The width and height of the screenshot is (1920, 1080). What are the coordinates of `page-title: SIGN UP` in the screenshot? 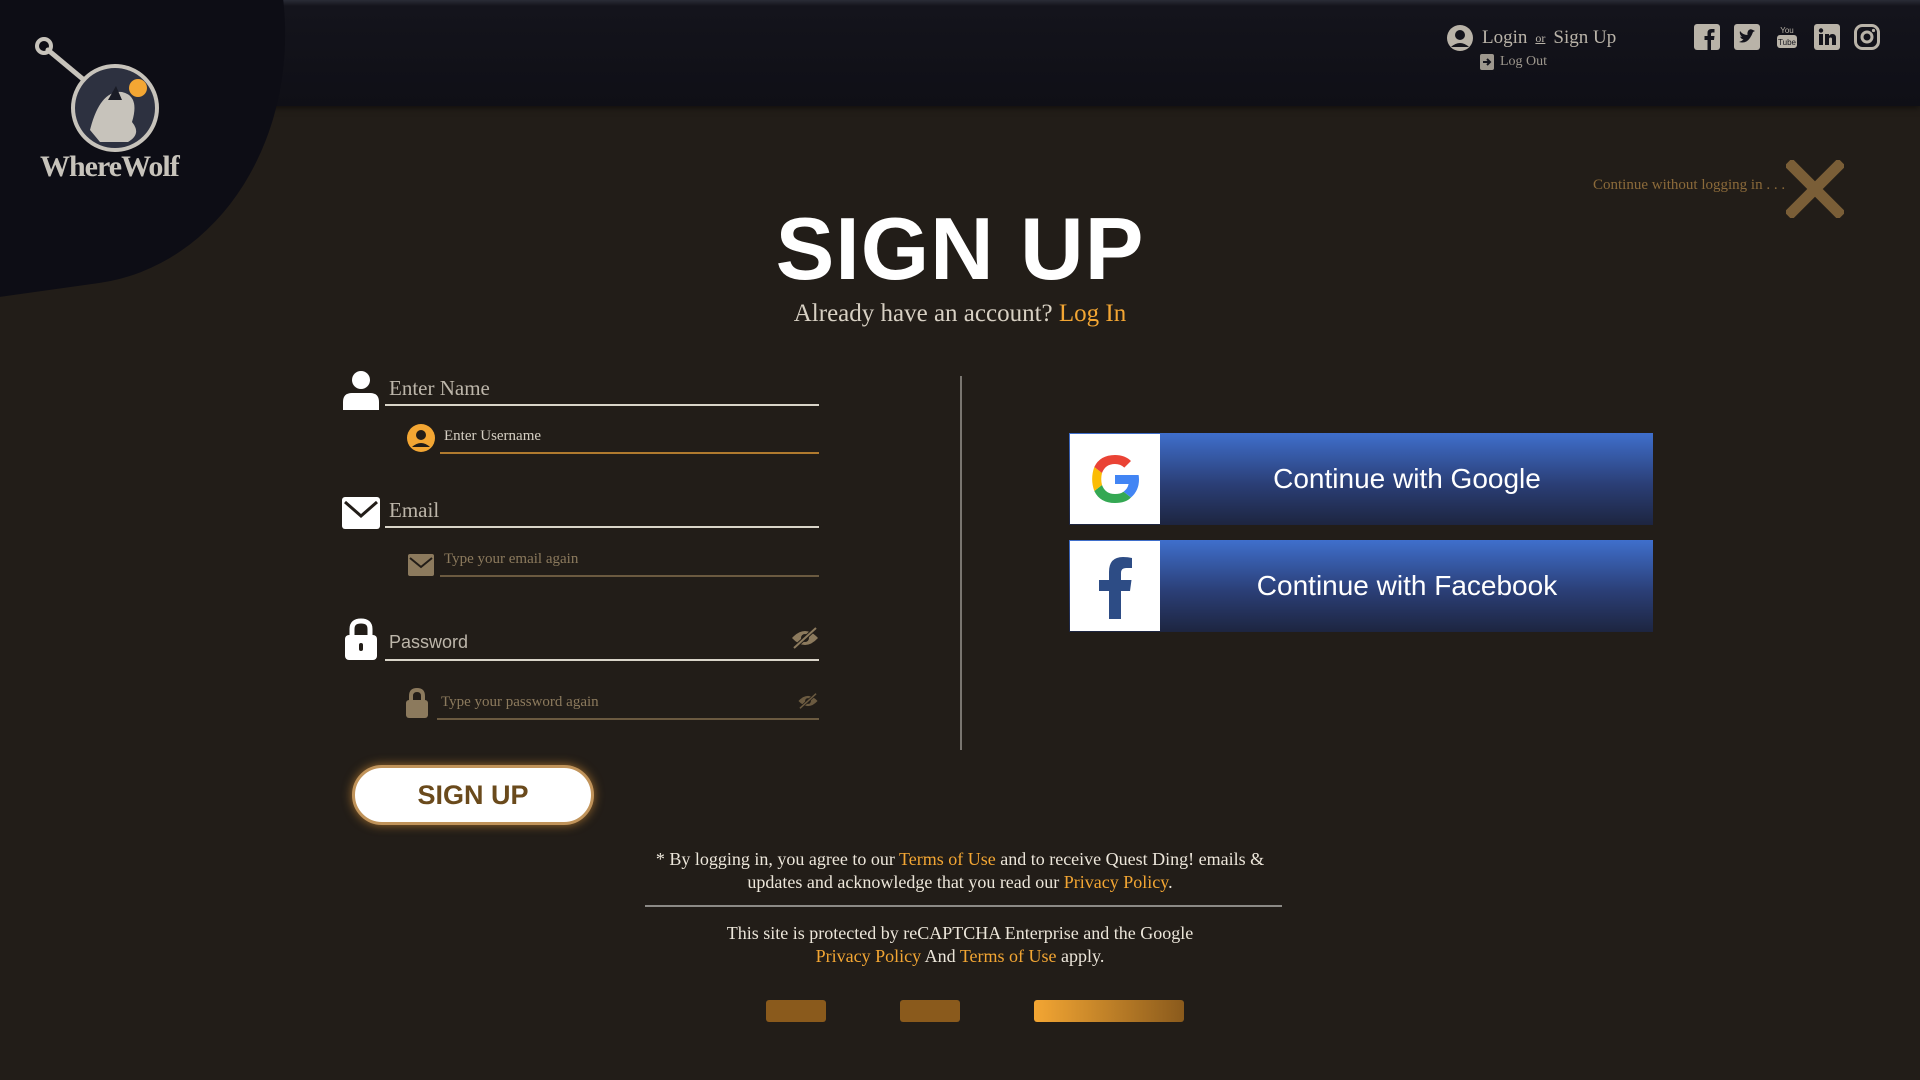 It's located at (960, 248).